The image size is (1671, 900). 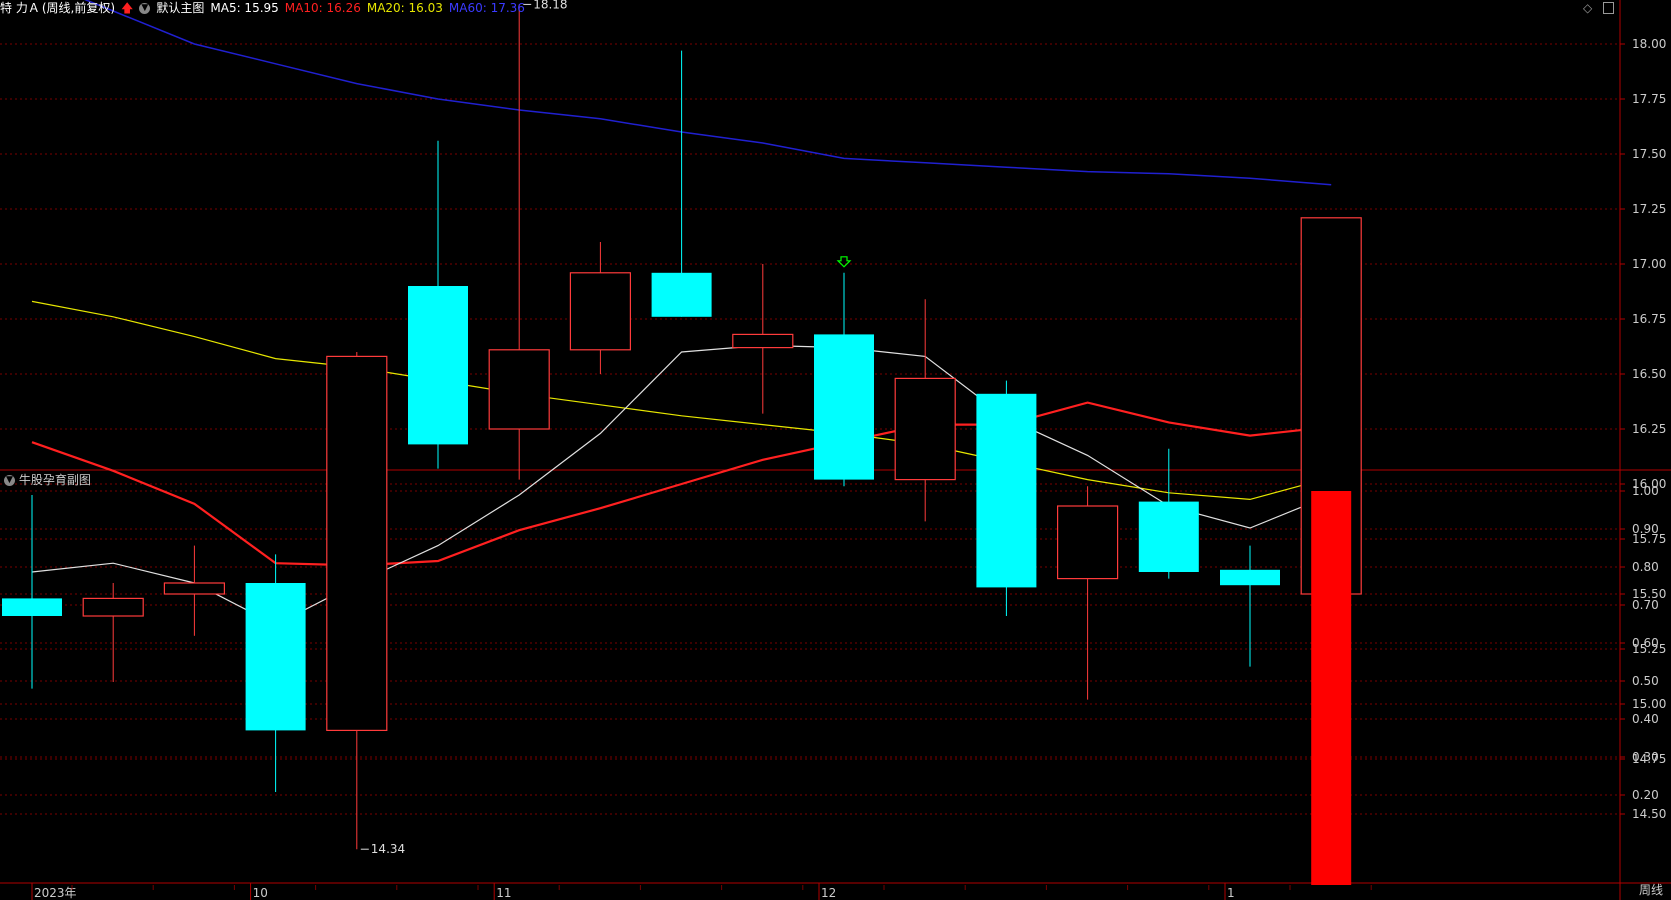 I want to click on y-tick-label: 0.60, so click(x=1645, y=643).